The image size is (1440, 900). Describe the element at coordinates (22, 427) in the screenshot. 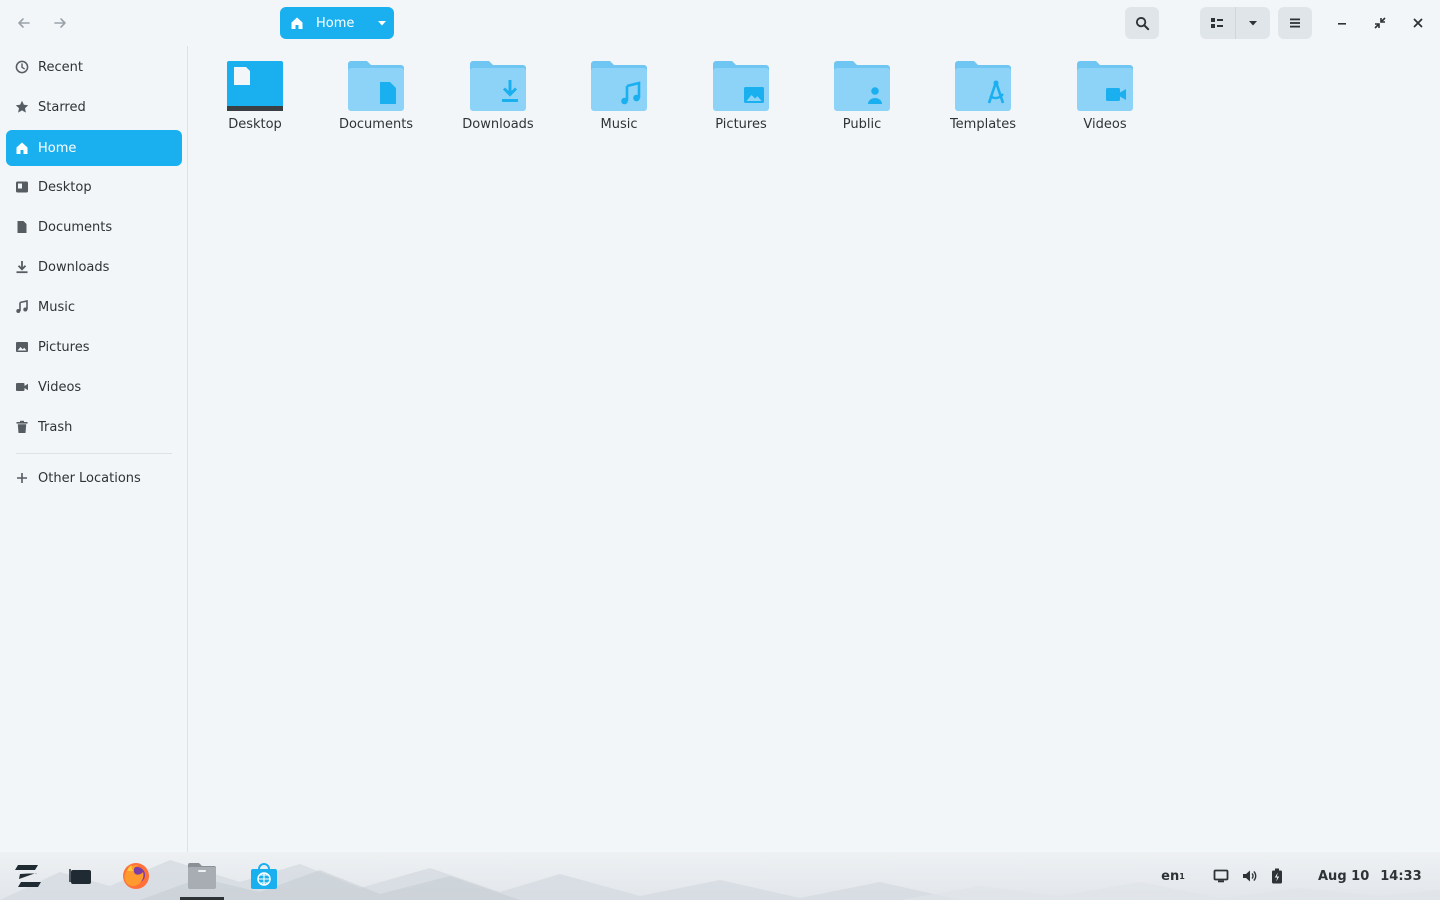

I see `trash-icon` at that location.